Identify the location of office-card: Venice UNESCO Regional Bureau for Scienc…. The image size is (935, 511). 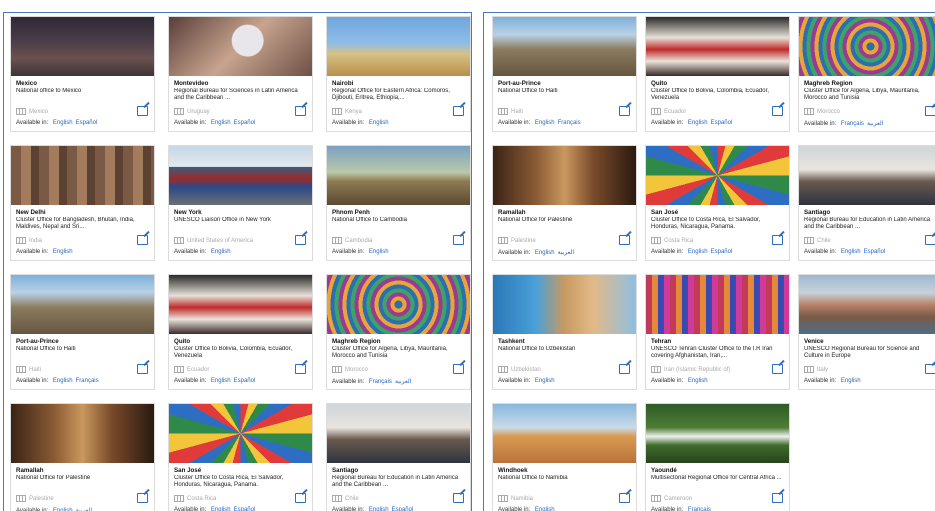
(866, 332).